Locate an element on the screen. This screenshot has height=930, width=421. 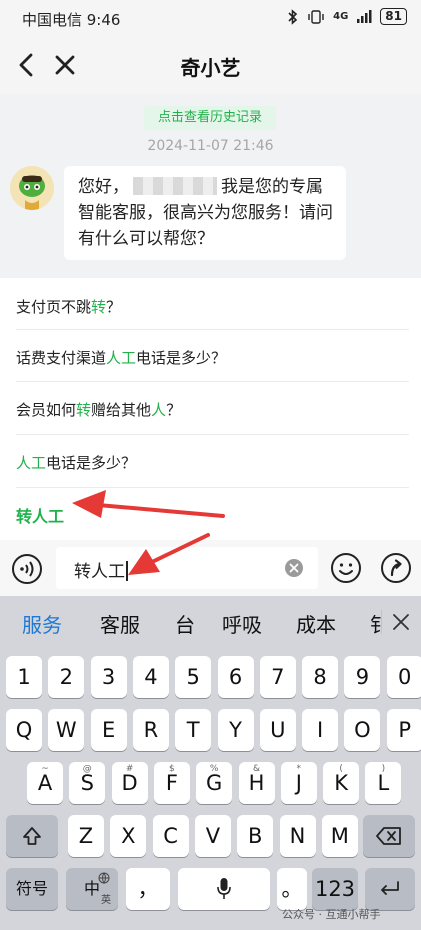
comma-key: ， is located at coordinates (148, 889).